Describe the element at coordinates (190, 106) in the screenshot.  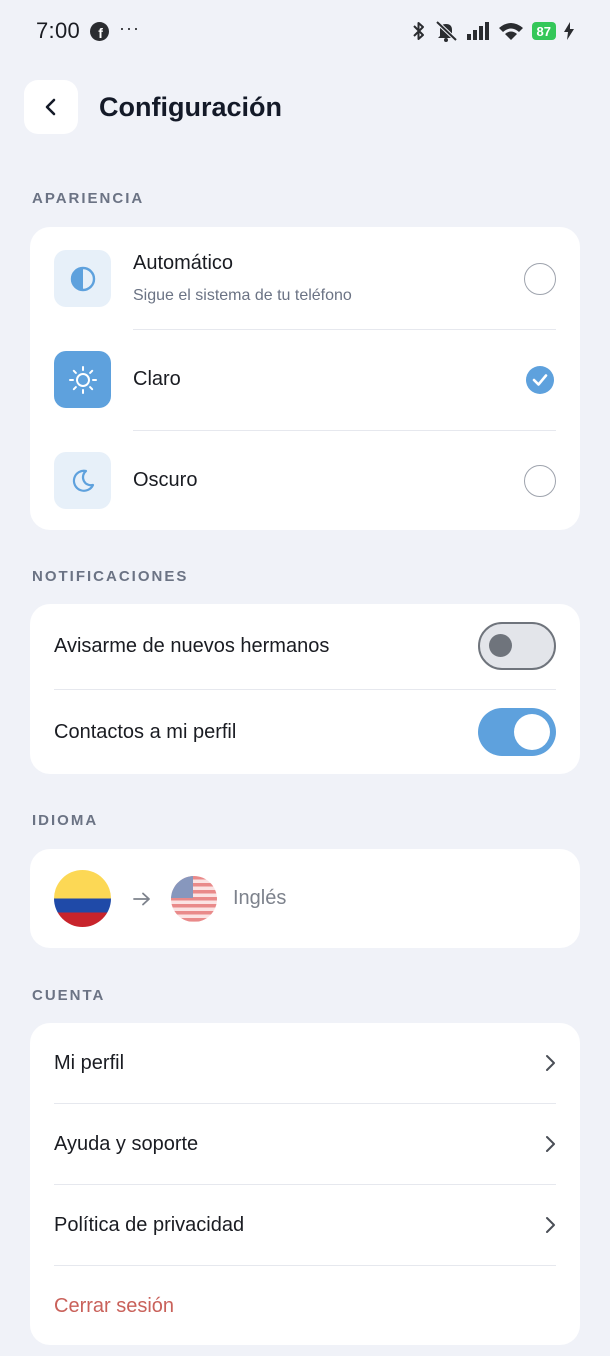
I see `page-title: Configuración` at that location.